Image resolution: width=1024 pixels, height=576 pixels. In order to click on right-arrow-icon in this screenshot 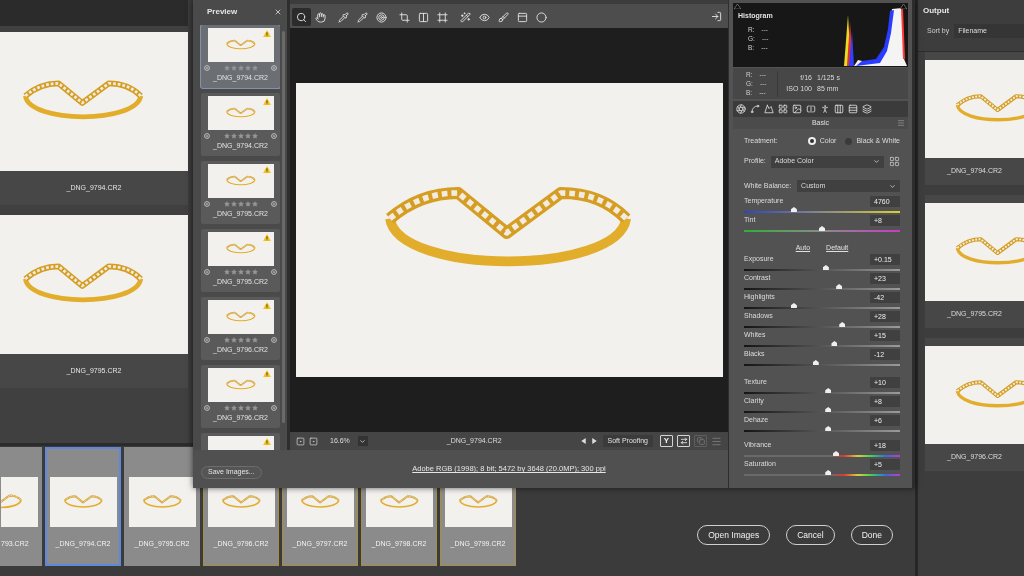, I will do `click(594, 441)`.